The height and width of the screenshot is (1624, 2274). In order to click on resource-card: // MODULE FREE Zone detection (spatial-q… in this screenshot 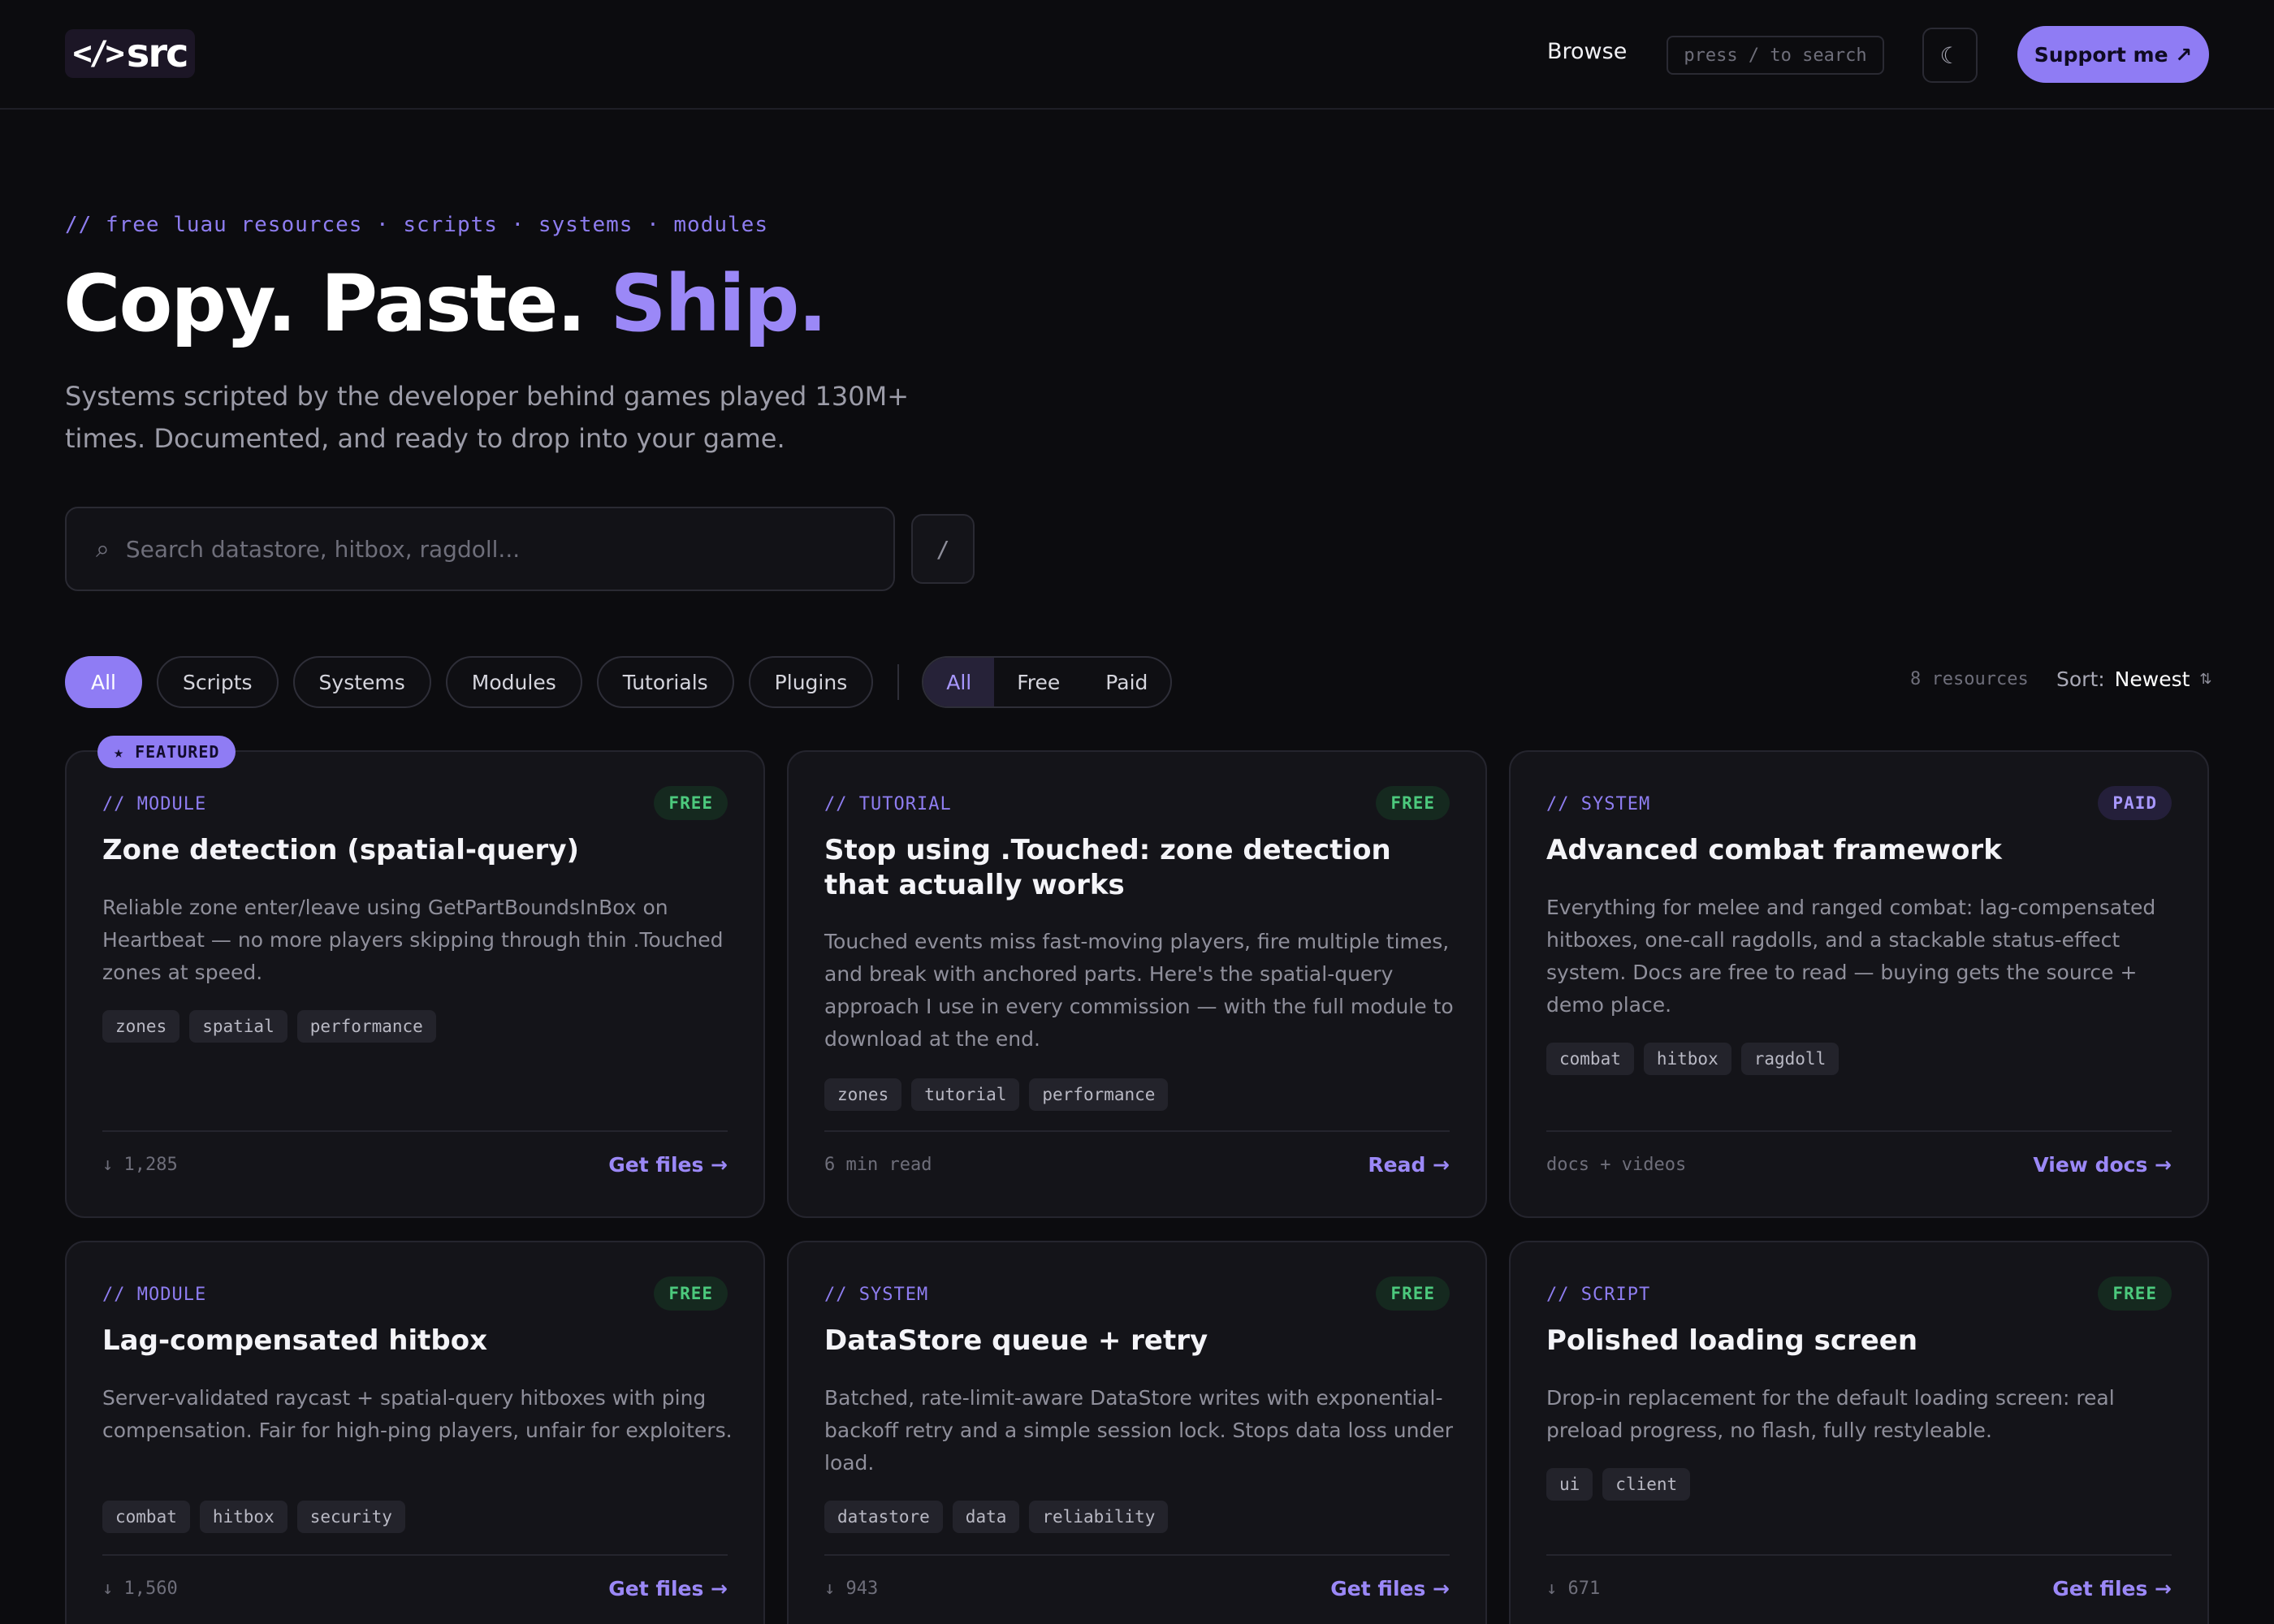, I will do `click(415, 984)`.